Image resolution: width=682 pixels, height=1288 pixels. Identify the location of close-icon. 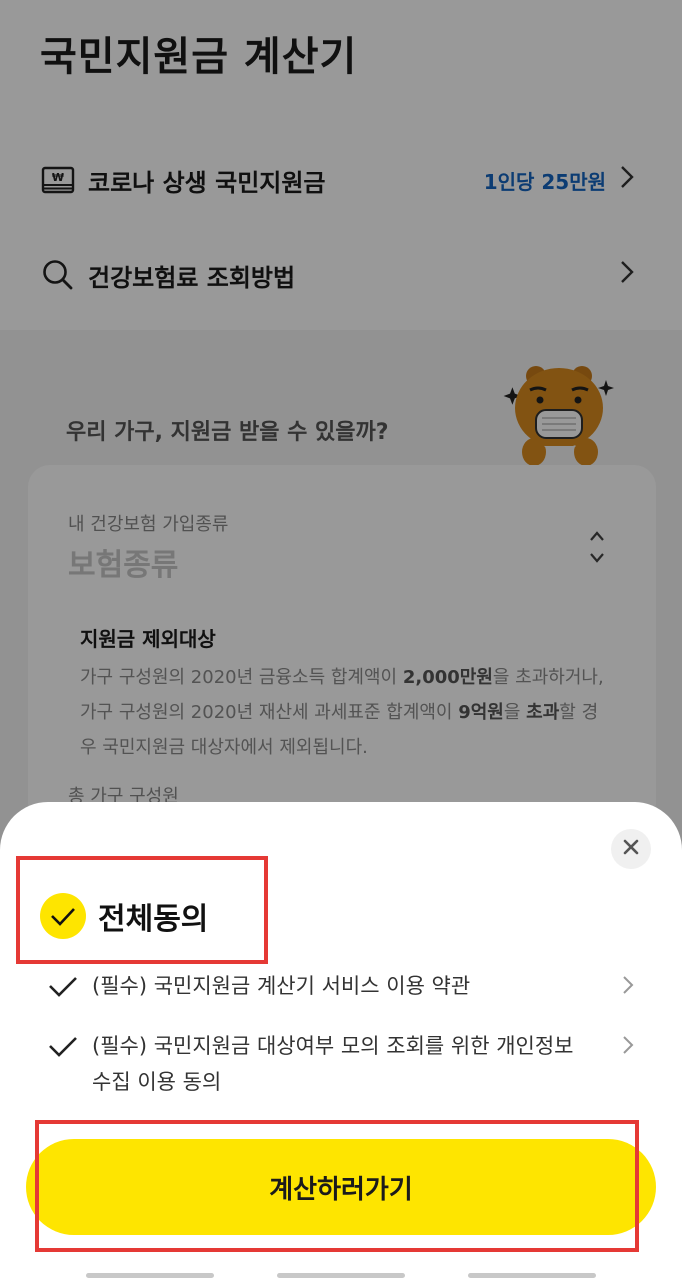
(631, 849).